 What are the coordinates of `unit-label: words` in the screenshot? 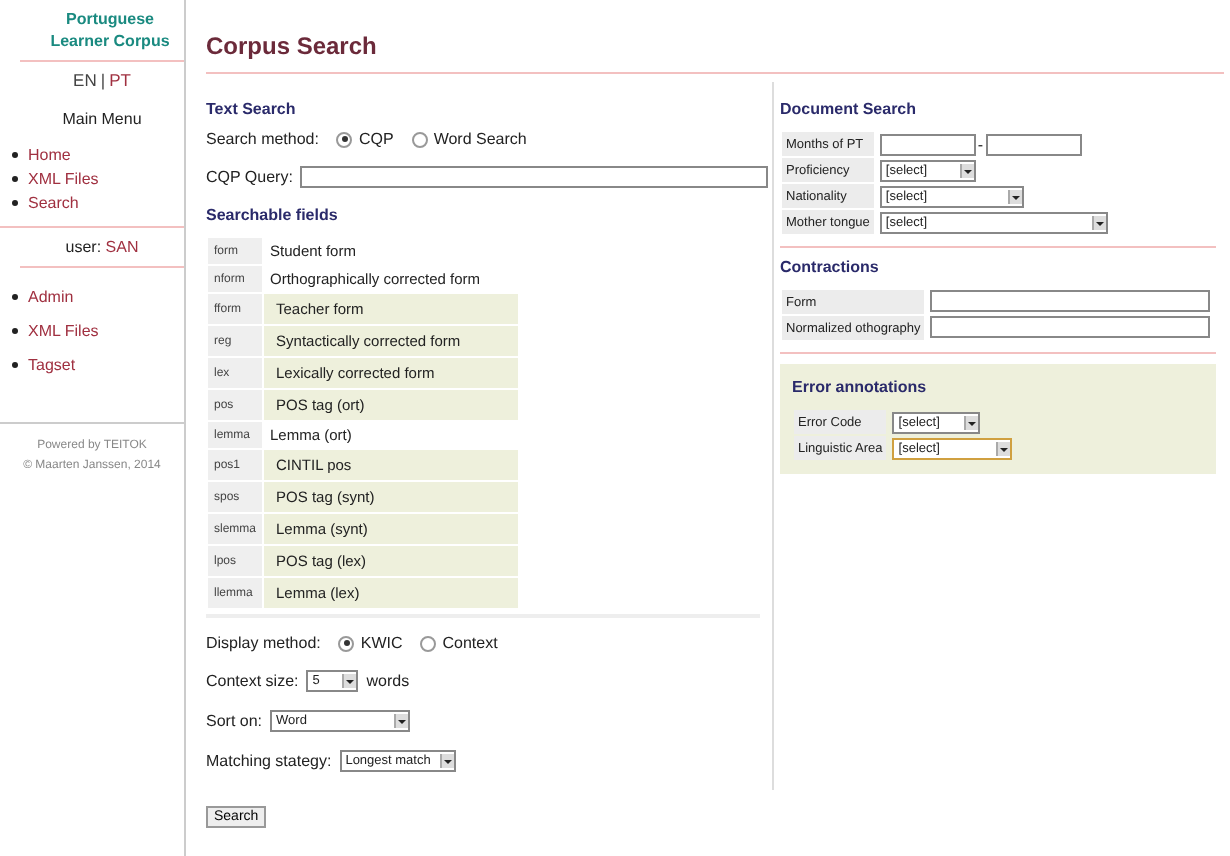 It's located at (388, 681).